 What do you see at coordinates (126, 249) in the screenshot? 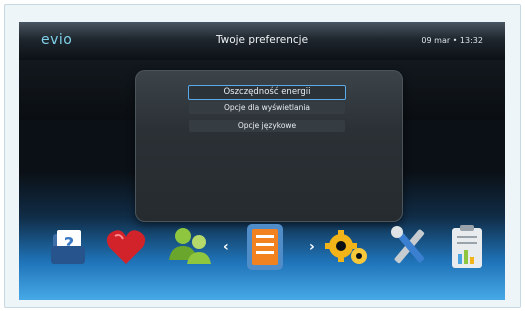
I see `heart-icon` at bounding box center [126, 249].